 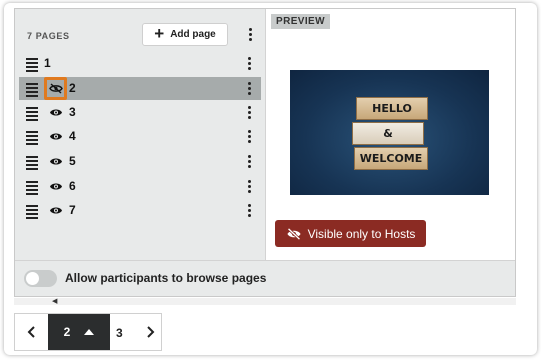 I want to click on next-page-button, so click(x=150, y=332).